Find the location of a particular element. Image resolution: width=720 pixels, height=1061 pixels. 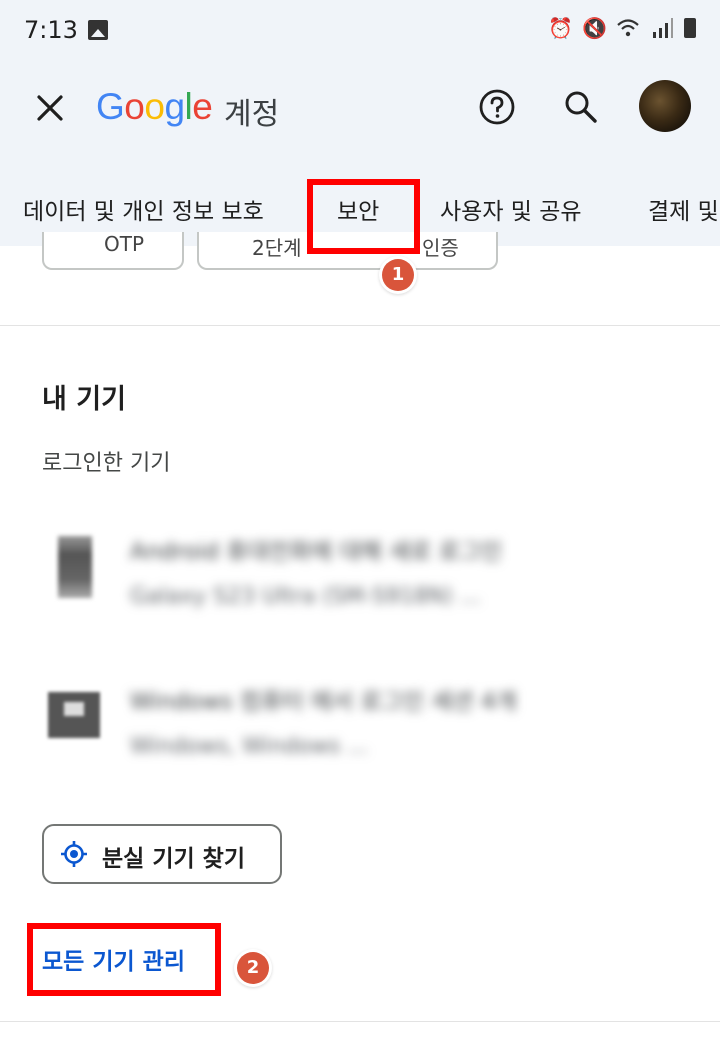

search-icon is located at coordinates (581, 107).